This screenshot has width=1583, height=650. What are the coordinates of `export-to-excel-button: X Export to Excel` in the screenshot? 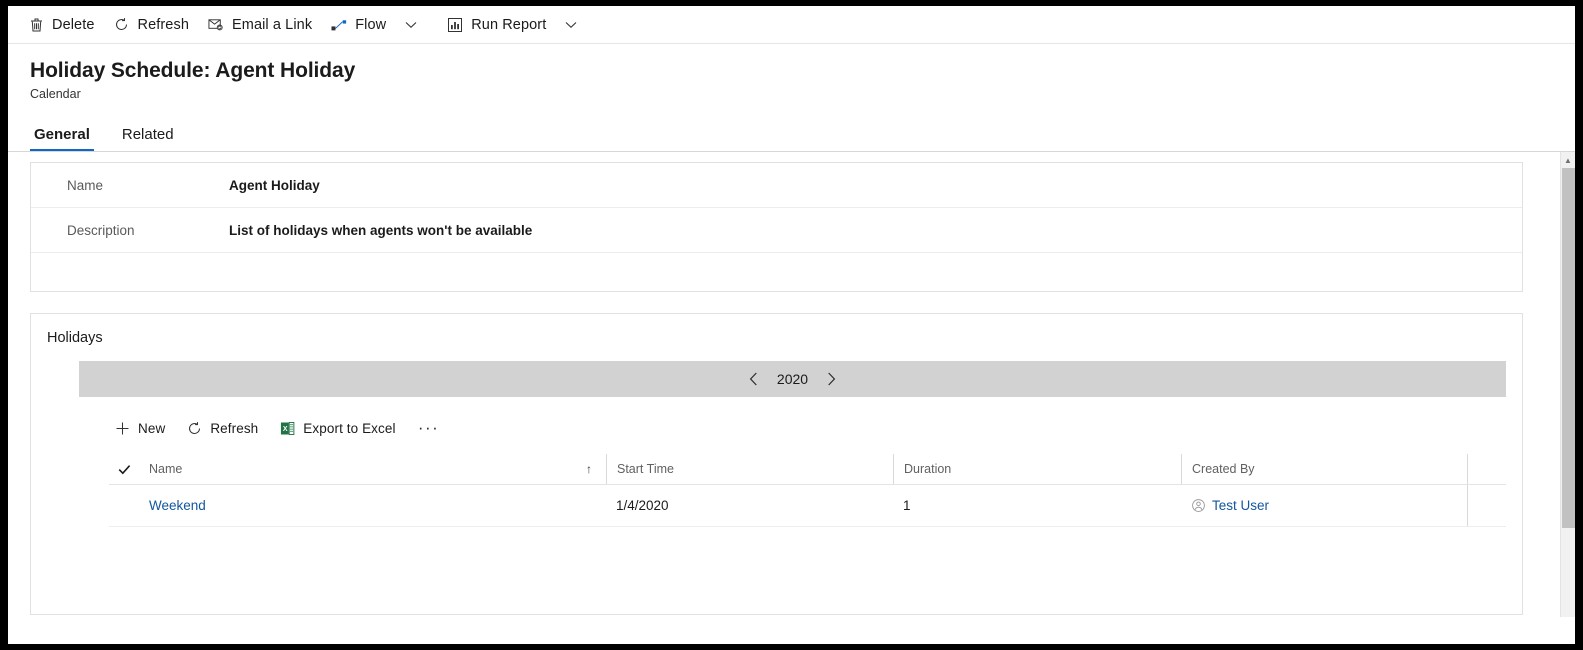 It's located at (336, 428).